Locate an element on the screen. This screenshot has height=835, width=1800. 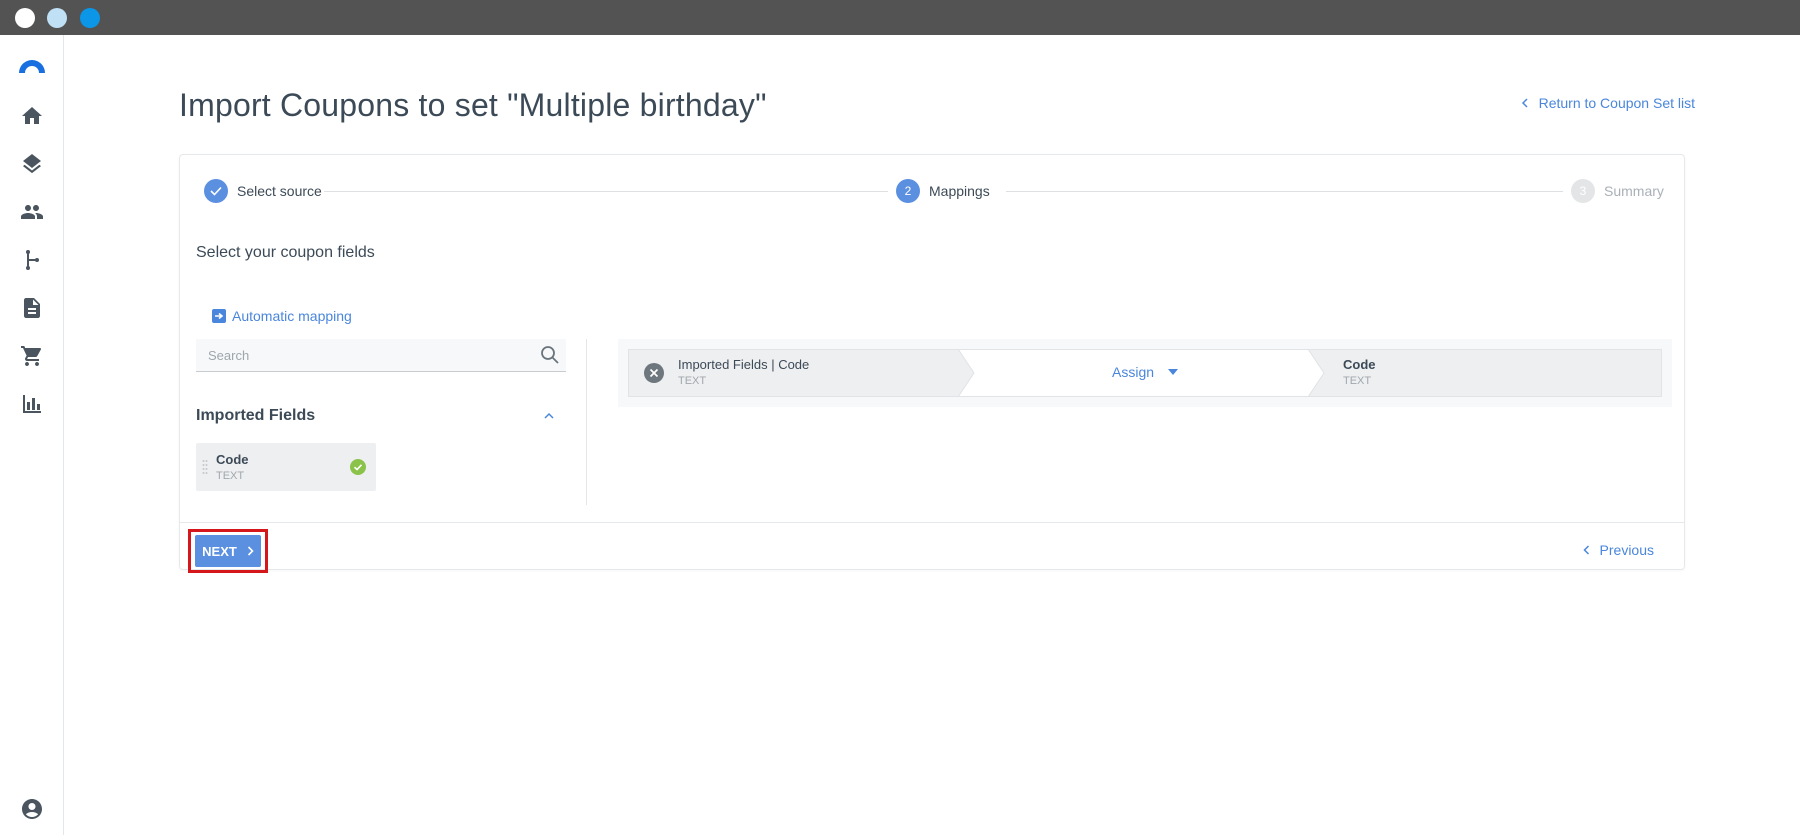
account-icon is located at coordinates (32, 809).